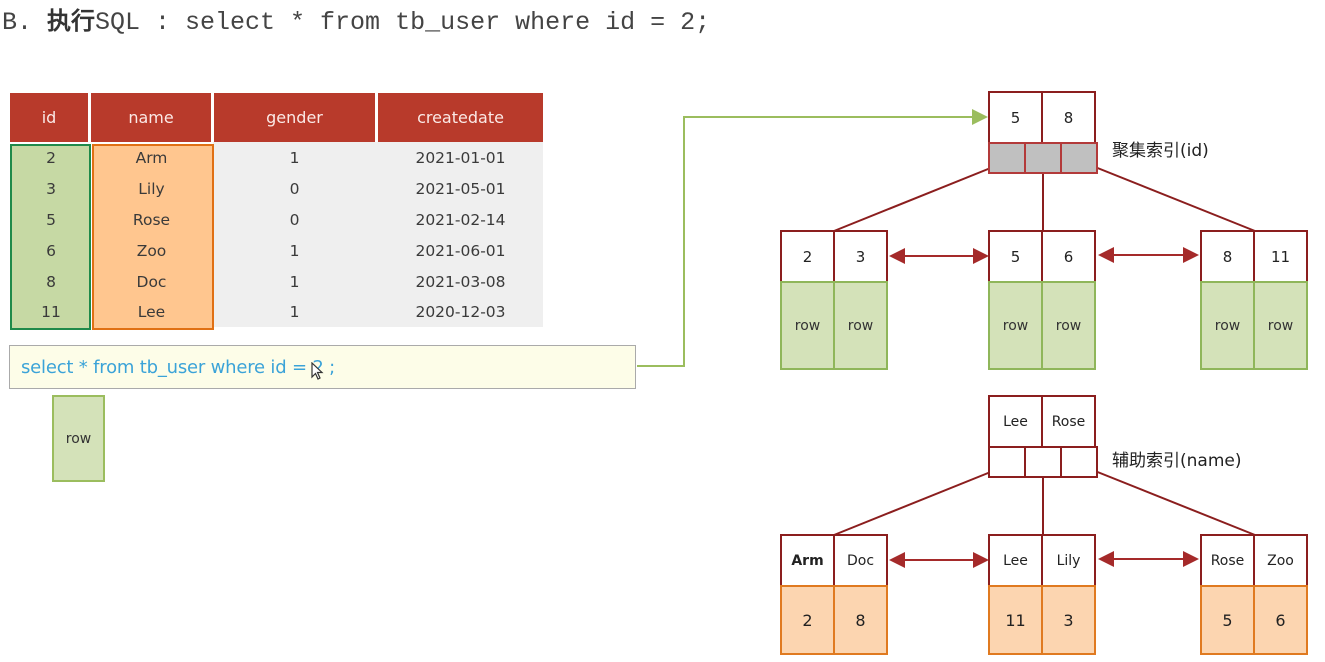 The width and height of the screenshot is (1325, 662). I want to click on secondary-leaf-key: Rose, so click(1227, 560).